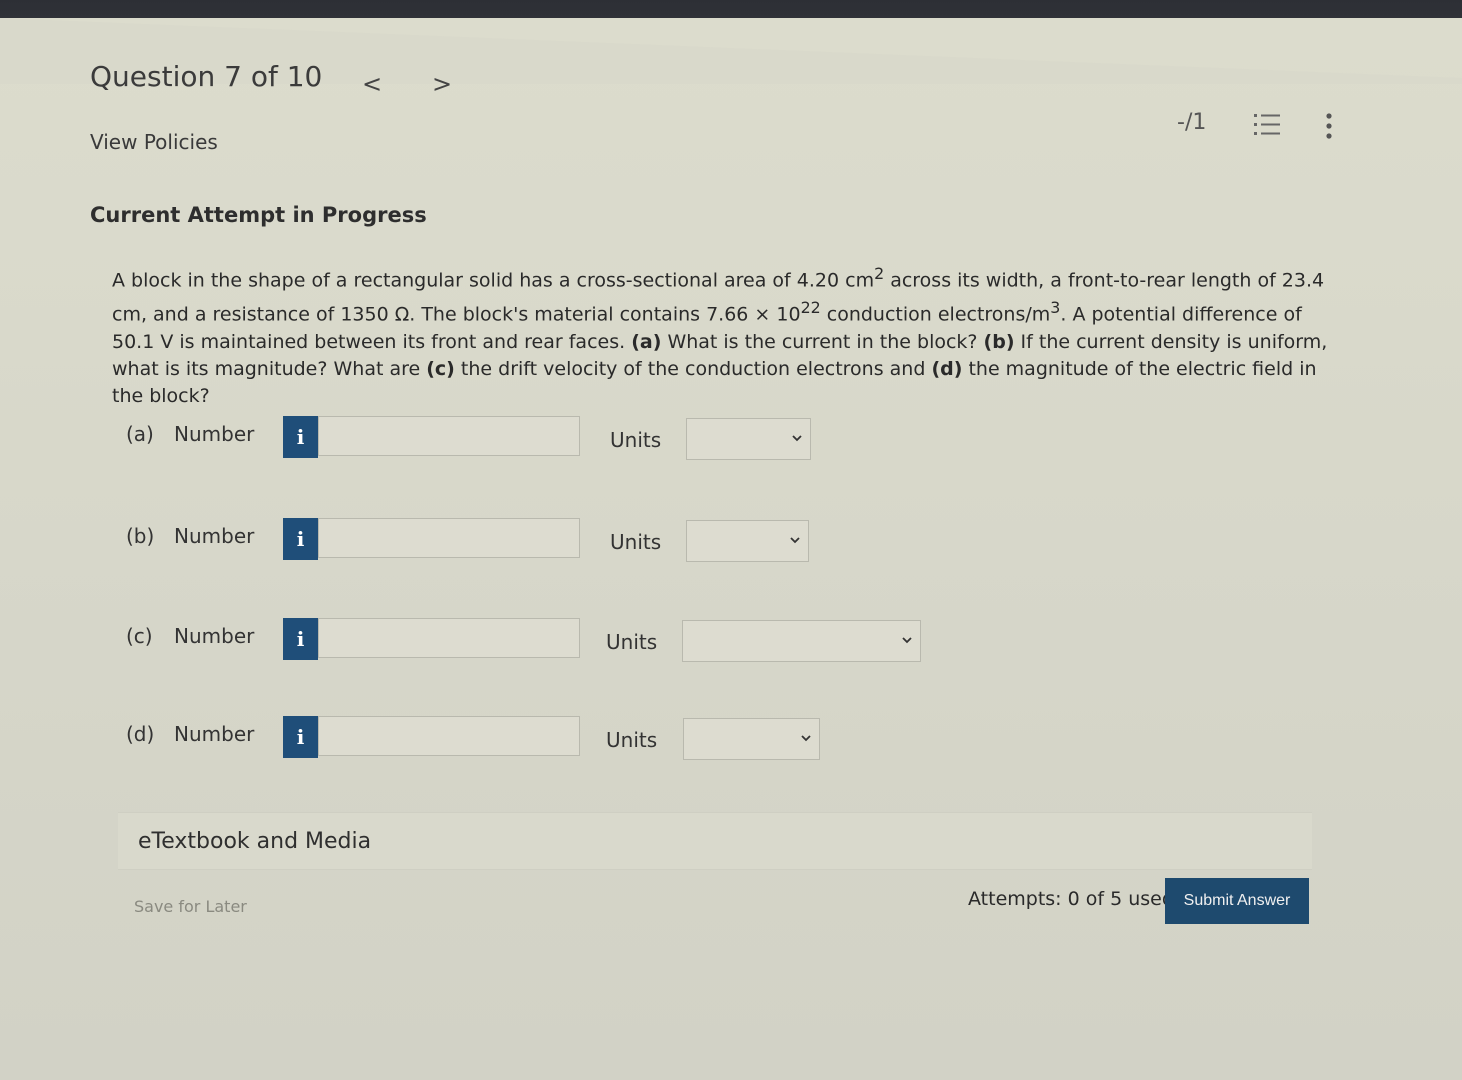 This screenshot has height=1080, width=1462. Describe the element at coordinates (801, 641) in the screenshot. I see `units-select-c` at that location.